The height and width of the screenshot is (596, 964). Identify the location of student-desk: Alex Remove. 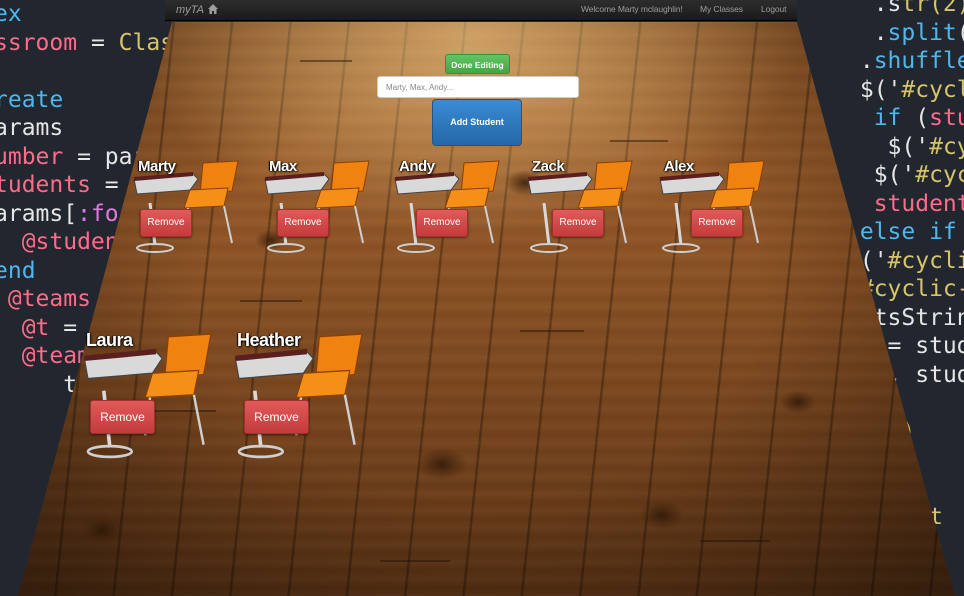
(711, 208).